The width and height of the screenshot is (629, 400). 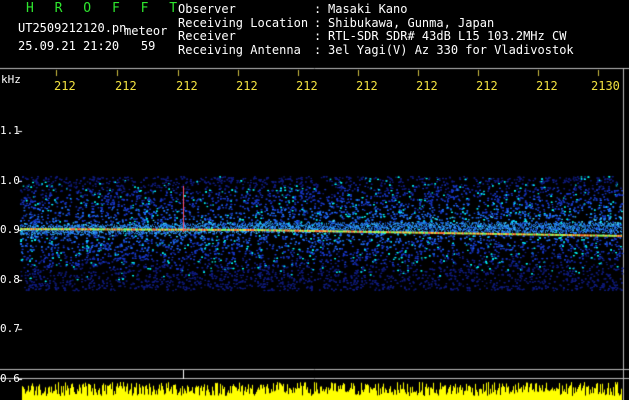 What do you see at coordinates (146, 31) in the screenshot?
I see `mode-label: meteor` at bounding box center [146, 31].